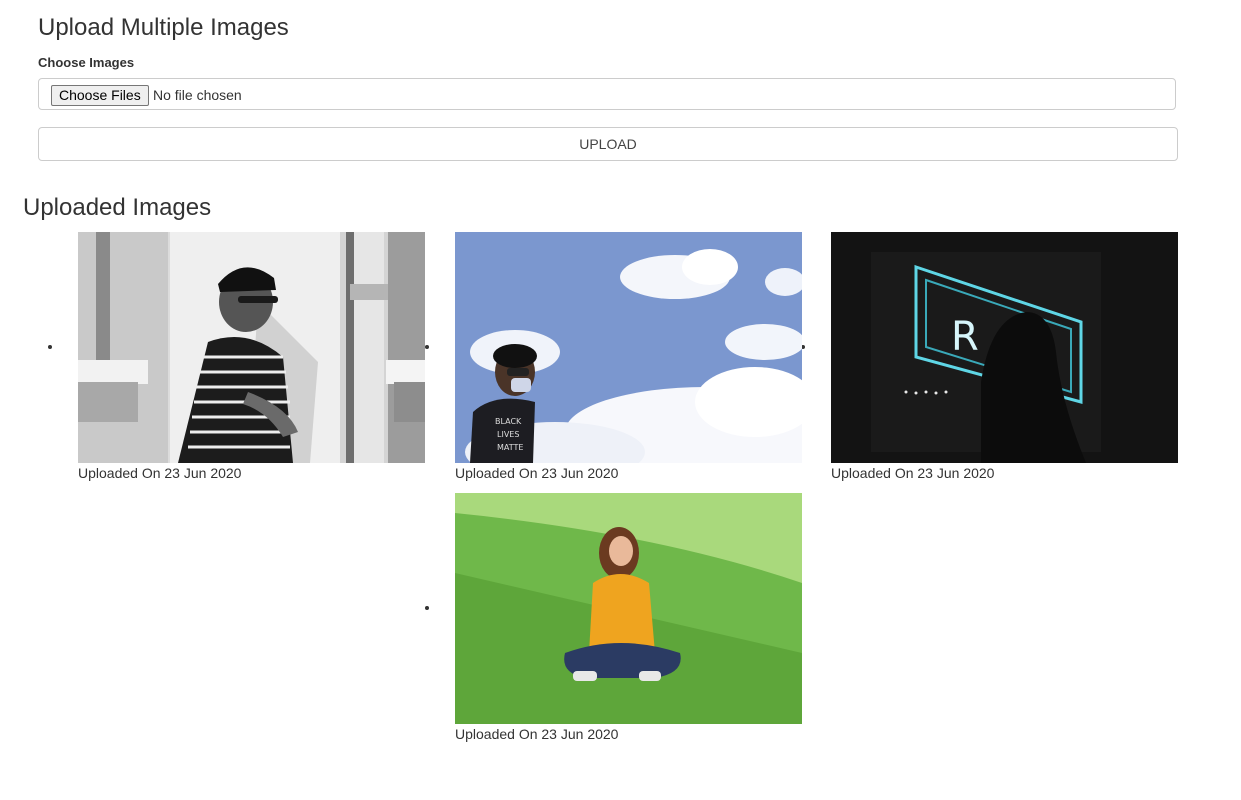  I want to click on file-status-text: No file chosen, so click(197, 95).